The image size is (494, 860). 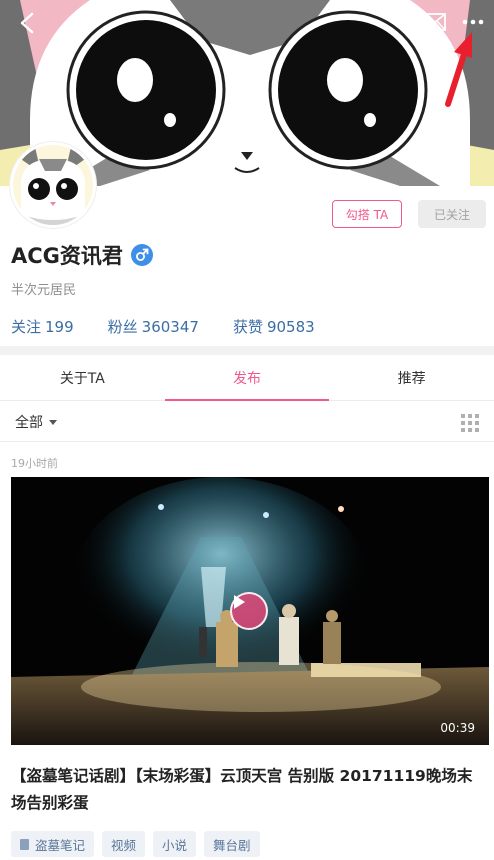 I want to click on tag-chip: 小说, so click(x=175, y=844).